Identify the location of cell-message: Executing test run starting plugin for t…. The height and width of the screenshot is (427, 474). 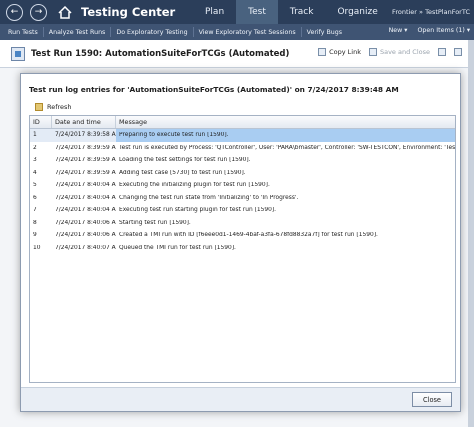
(198, 210).